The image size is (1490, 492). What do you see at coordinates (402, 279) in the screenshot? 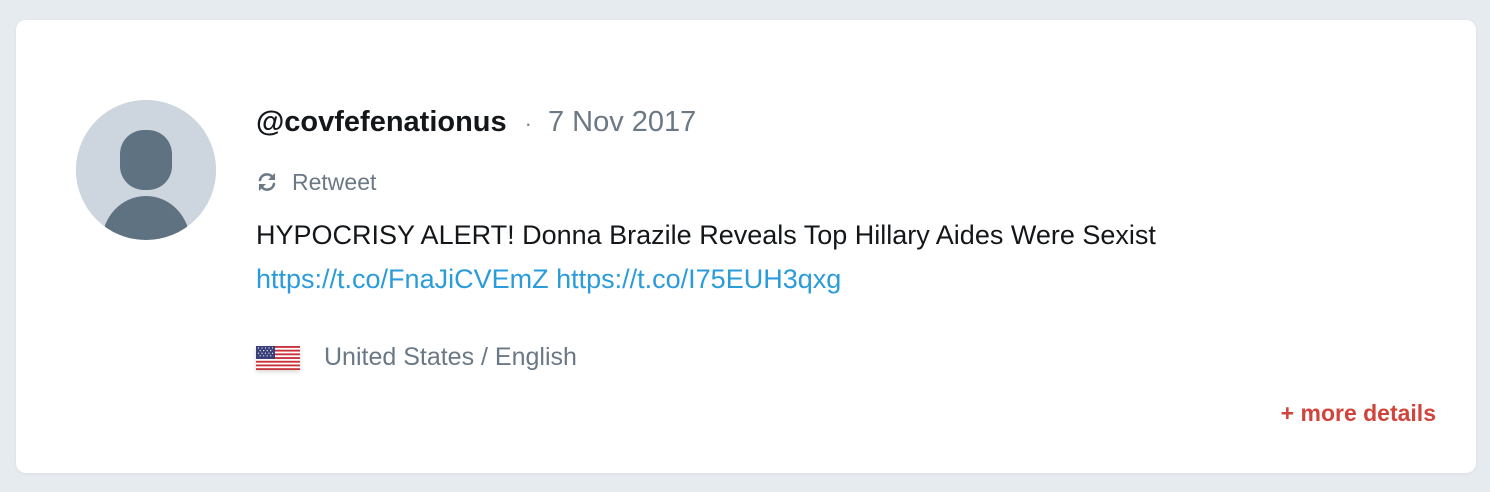
I see `tweet-link-1: https://t.co/FnaJiCVEmZ` at bounding box center [402, 279].